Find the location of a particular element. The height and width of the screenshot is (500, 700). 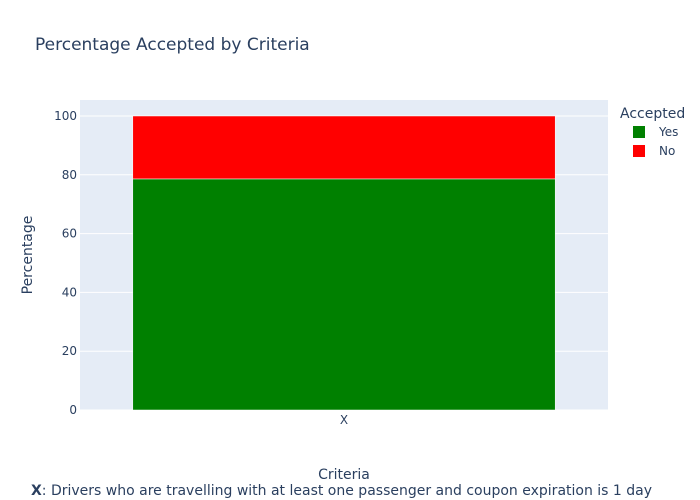

y-tick-label: 20 is located at coordinates (69, 351).